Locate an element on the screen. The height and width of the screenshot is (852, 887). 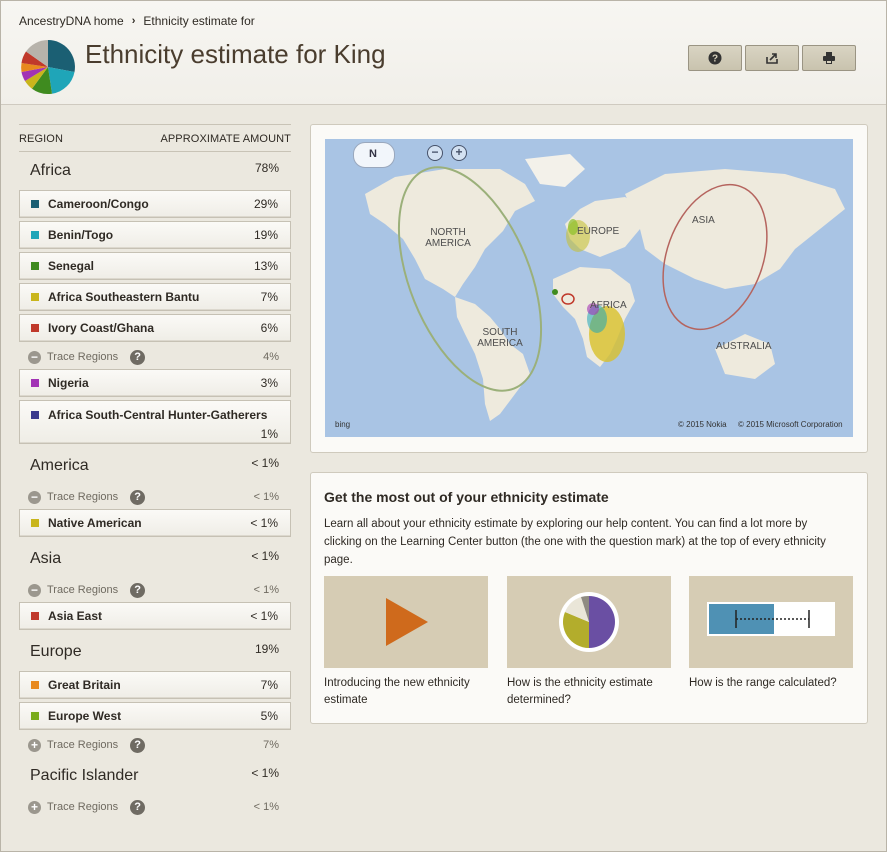
subregion-asia-east: Asia East < 1% is located at coordinates (155, 616).